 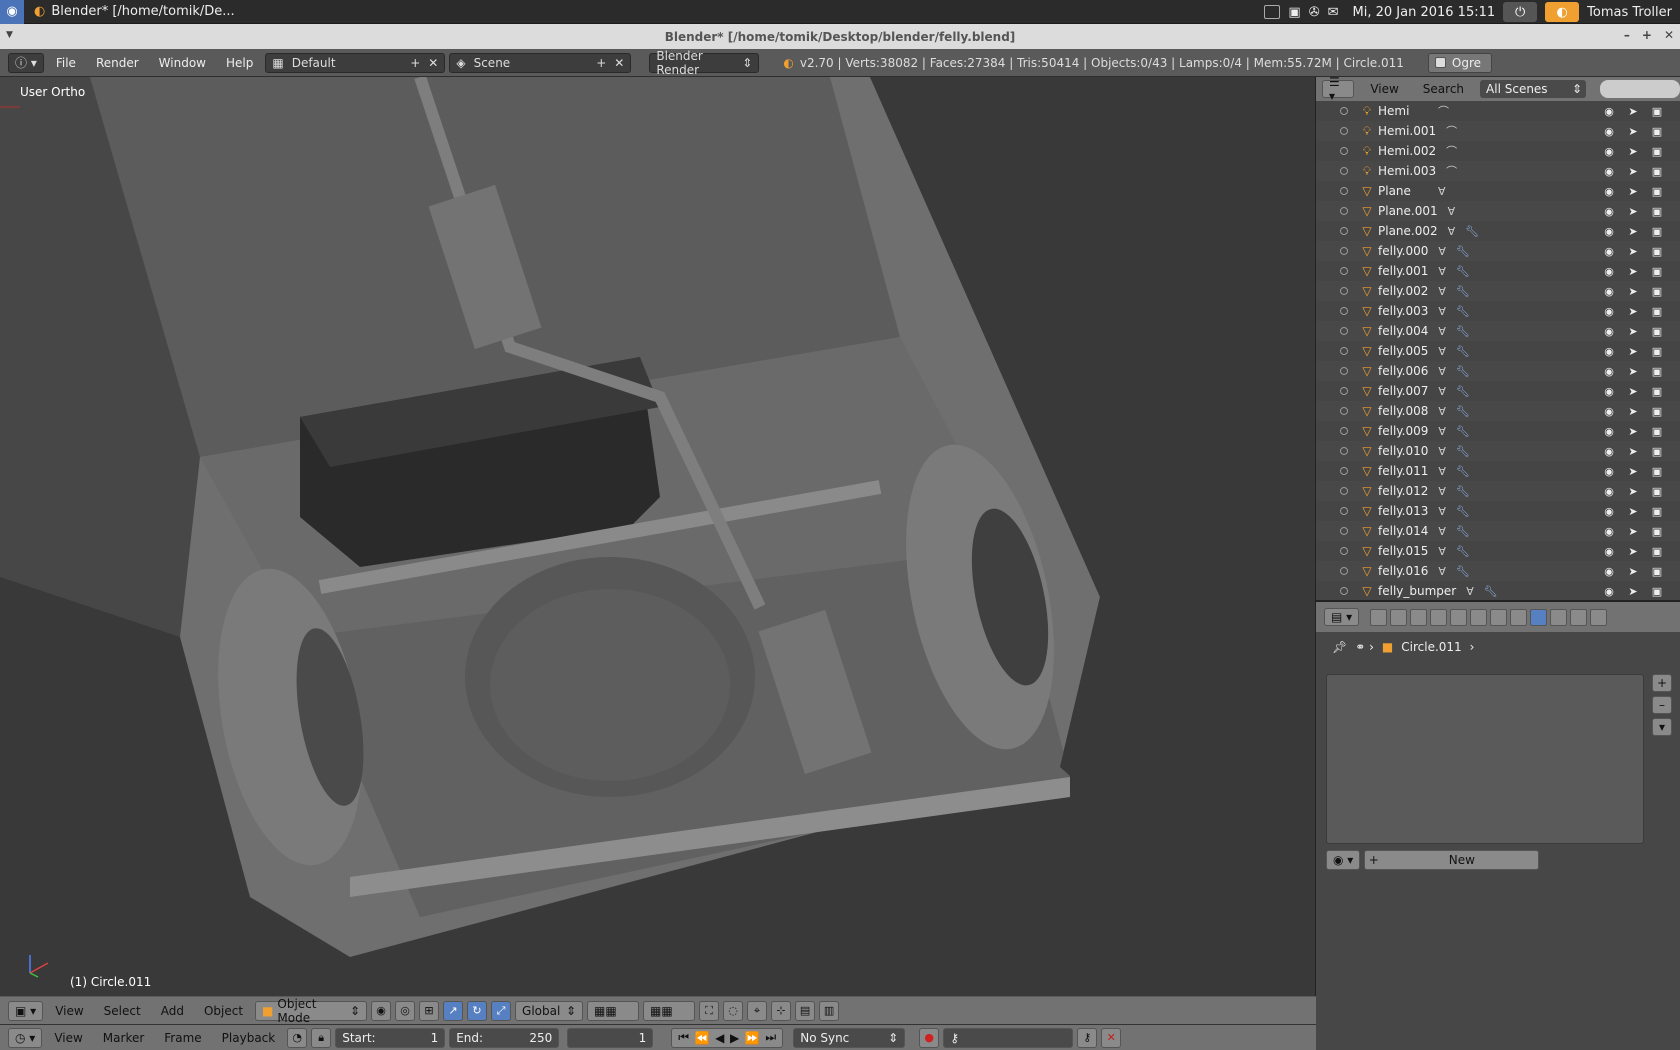 What do you see at coordinates (477, 1010) in the screenshot?
I see `rotate-icon: ↻` at bounding box center [477, 1010].